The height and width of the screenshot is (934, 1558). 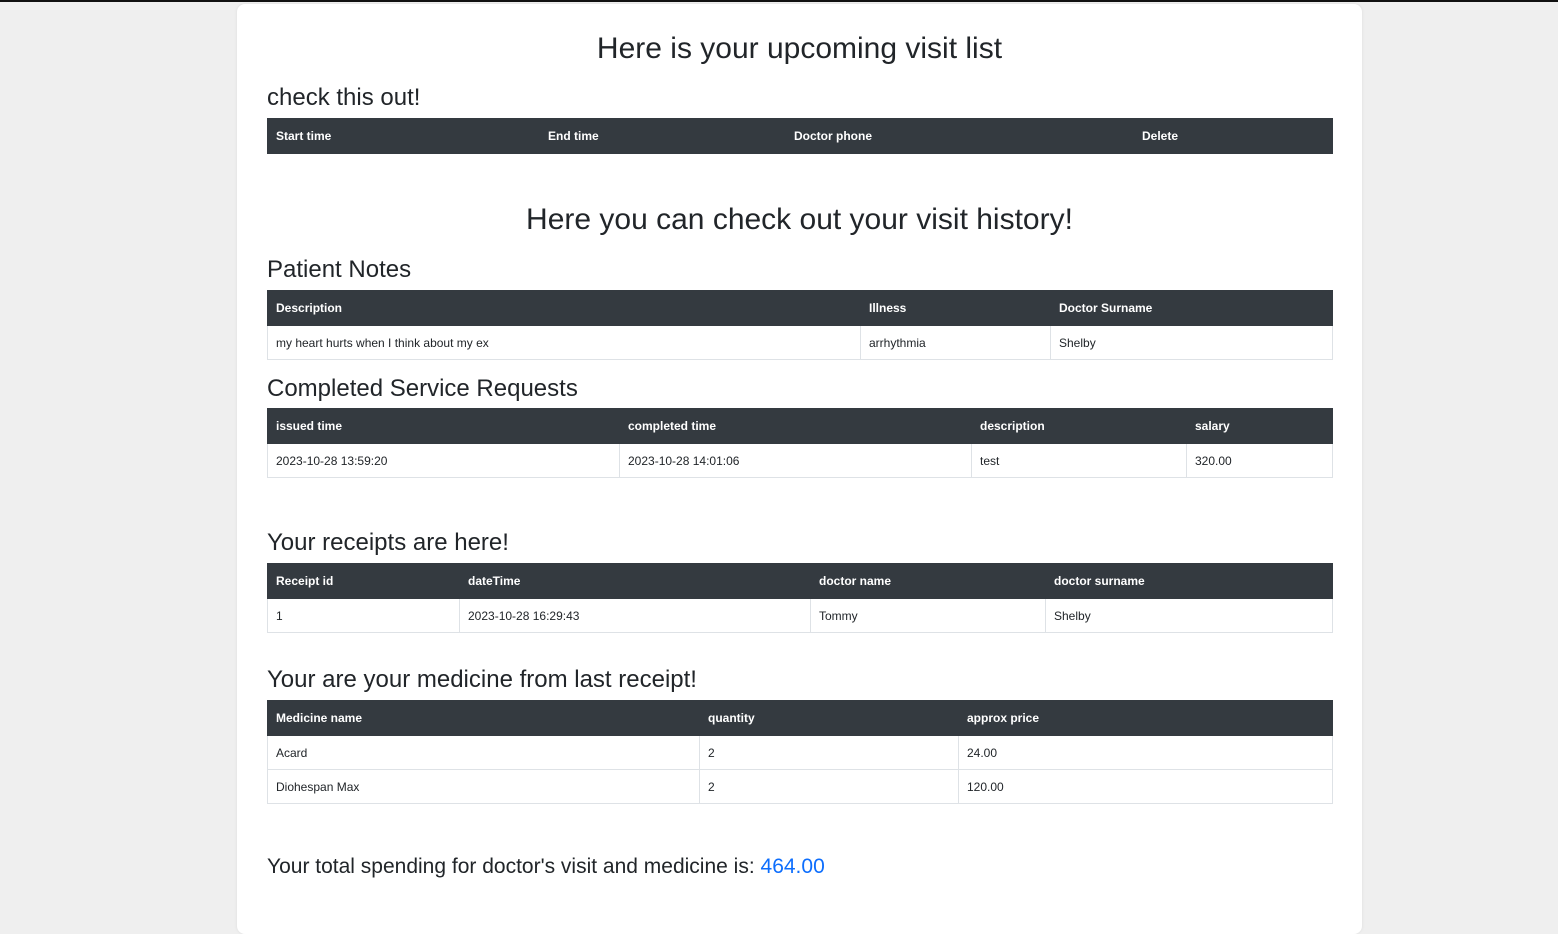 I want to click on column-header-start-time: Start time, so click(x=403, y=136).